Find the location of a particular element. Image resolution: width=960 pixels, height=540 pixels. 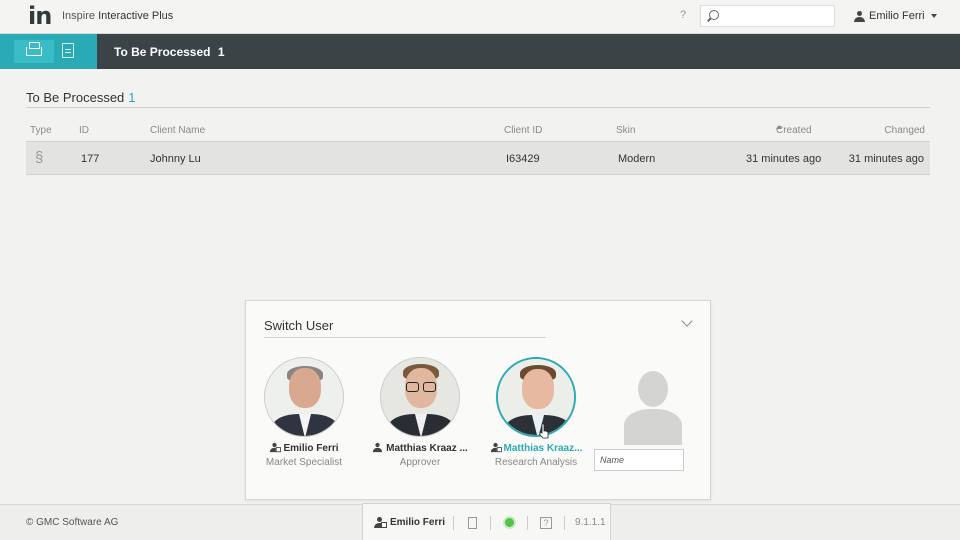

user-card-matthias-kraaz-research: Matthias Kraaz... Research Analysis is located at coordinates (536, 417).